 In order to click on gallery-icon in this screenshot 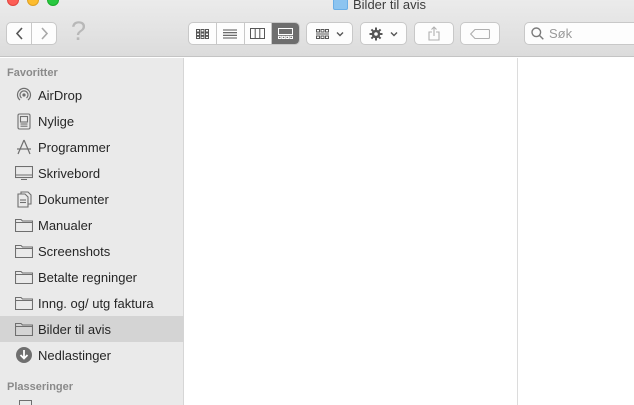, I will do `click(286, 33)`.